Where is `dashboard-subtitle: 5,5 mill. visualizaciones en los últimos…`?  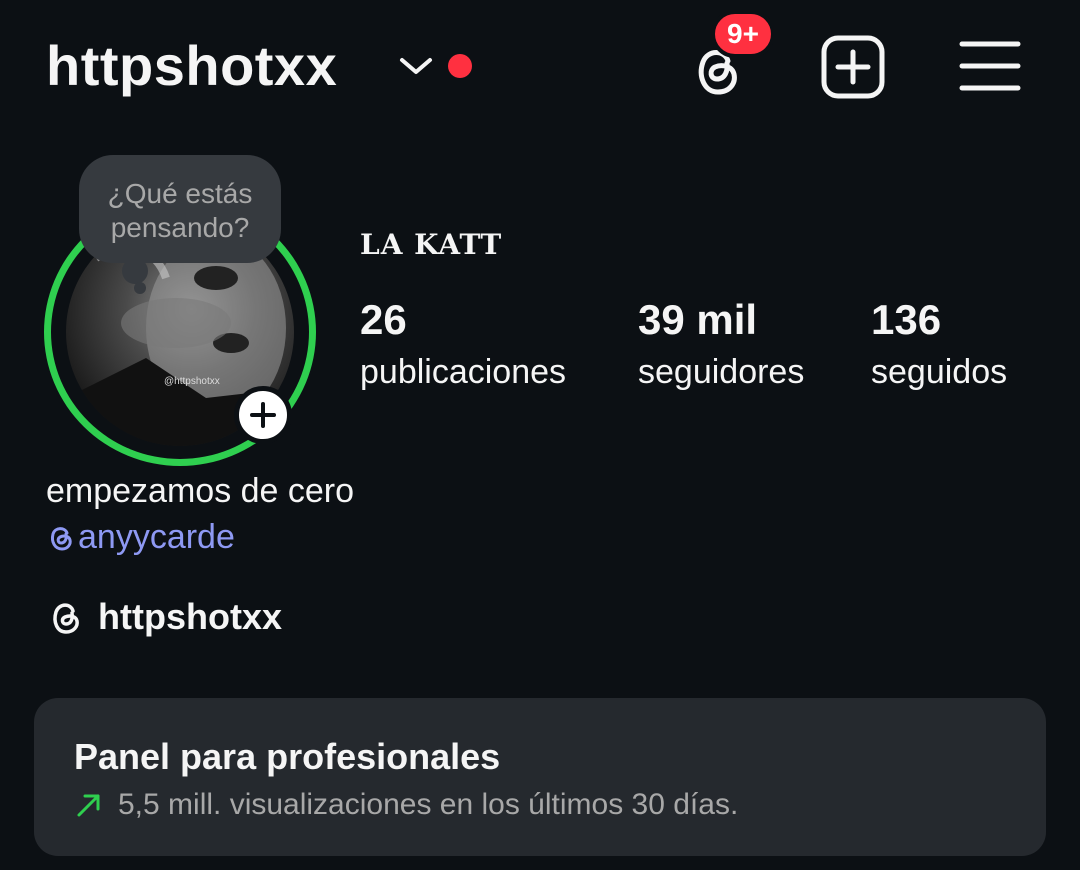
dashboard-subtitle: 5,5 mill. visualizaciones en los últimos… is located at coordinates (406, 805).